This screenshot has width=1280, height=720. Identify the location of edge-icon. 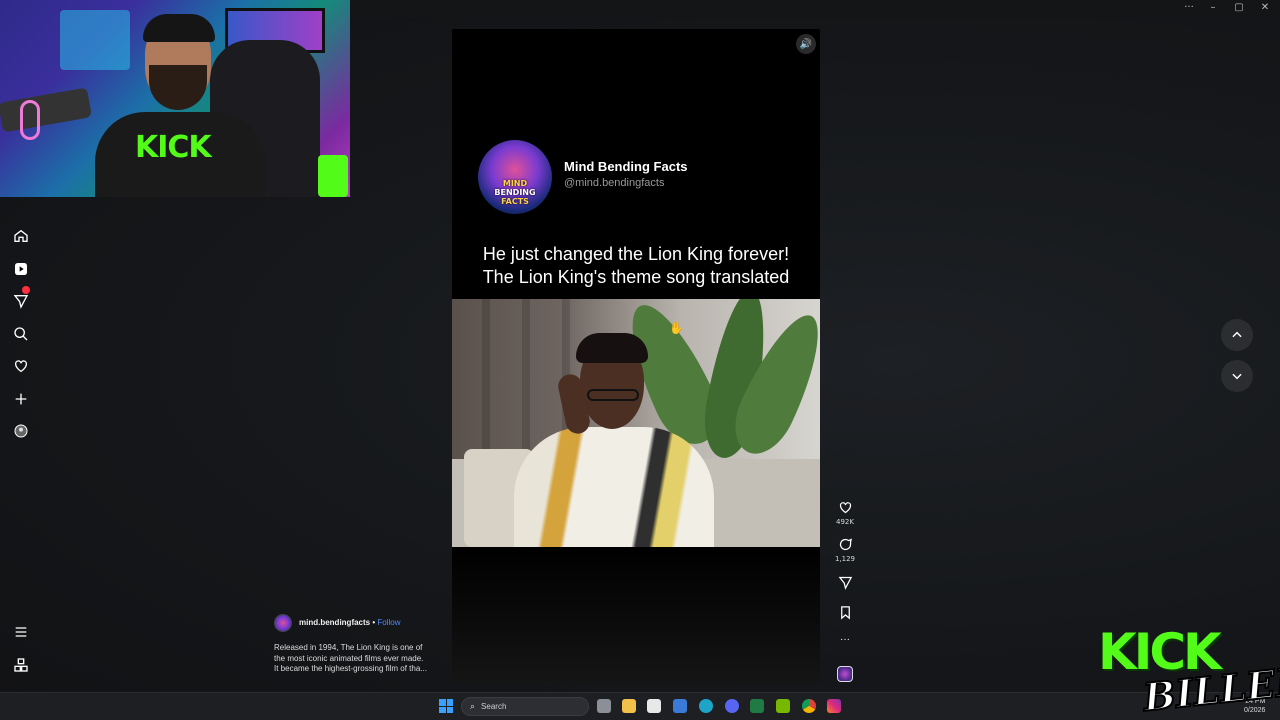
(706, 706).